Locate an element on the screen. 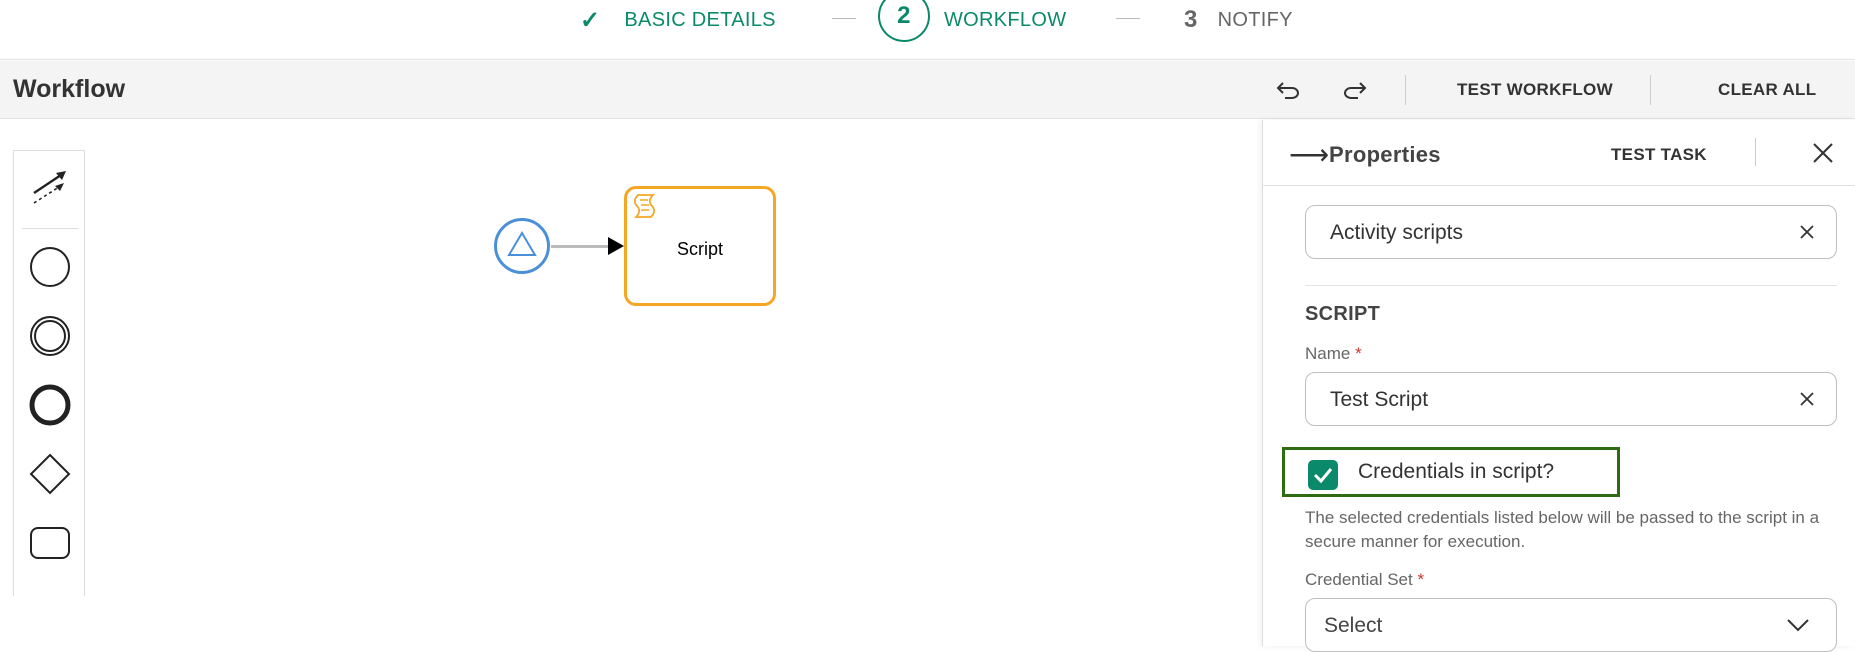  collapse-arrow-icon: ⟶ is located at coordinates (1309, 154).